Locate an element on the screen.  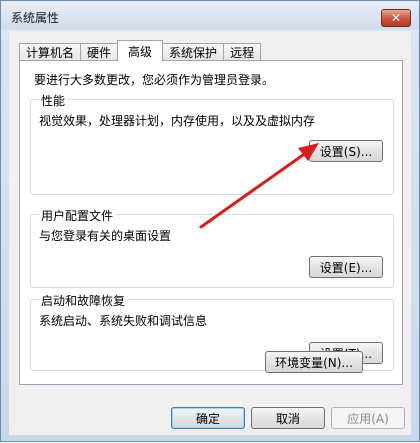
title-bar: 系统属性 ✕ is located at coordinates (210, 15).